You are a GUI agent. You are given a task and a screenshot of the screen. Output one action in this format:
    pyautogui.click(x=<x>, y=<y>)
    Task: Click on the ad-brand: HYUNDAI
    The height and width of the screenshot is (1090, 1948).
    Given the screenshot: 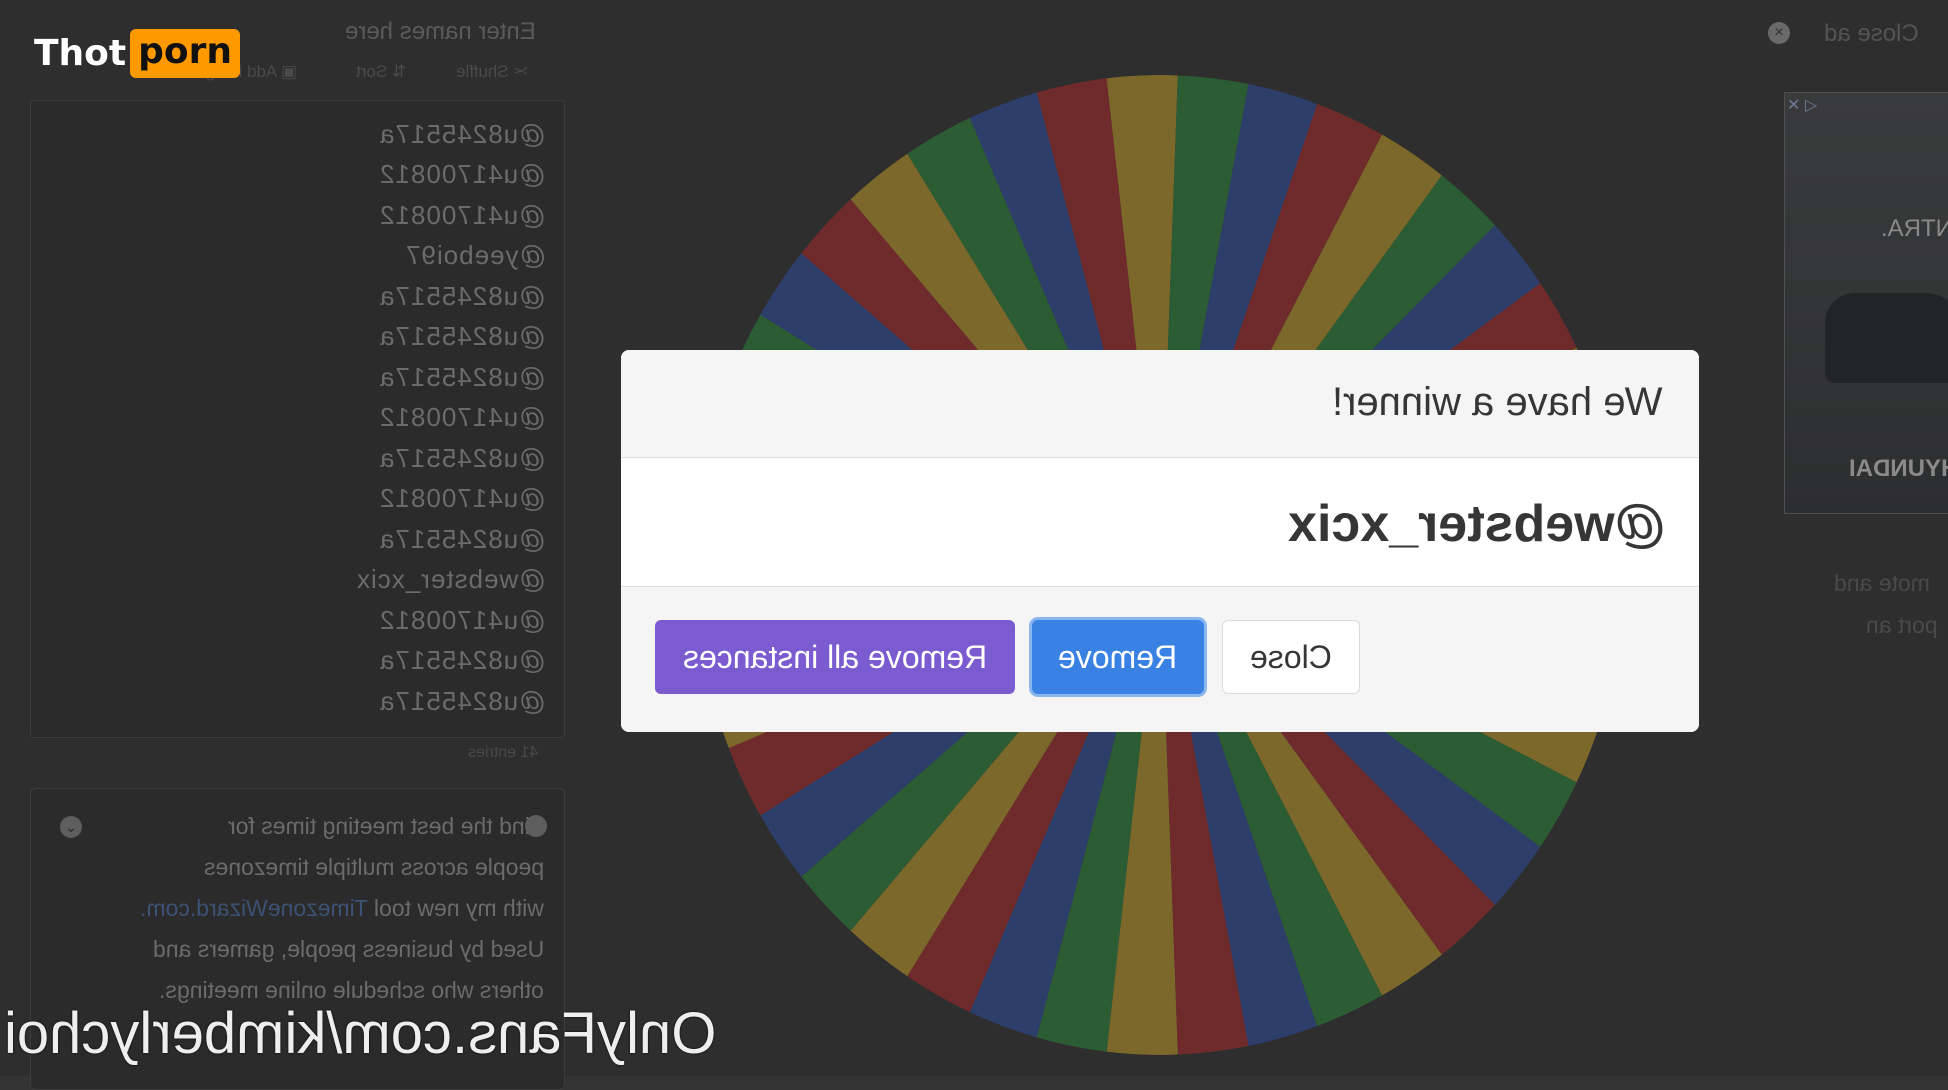 What is the action you would take?
    pyautogui.click(x=1898, y=468)
    